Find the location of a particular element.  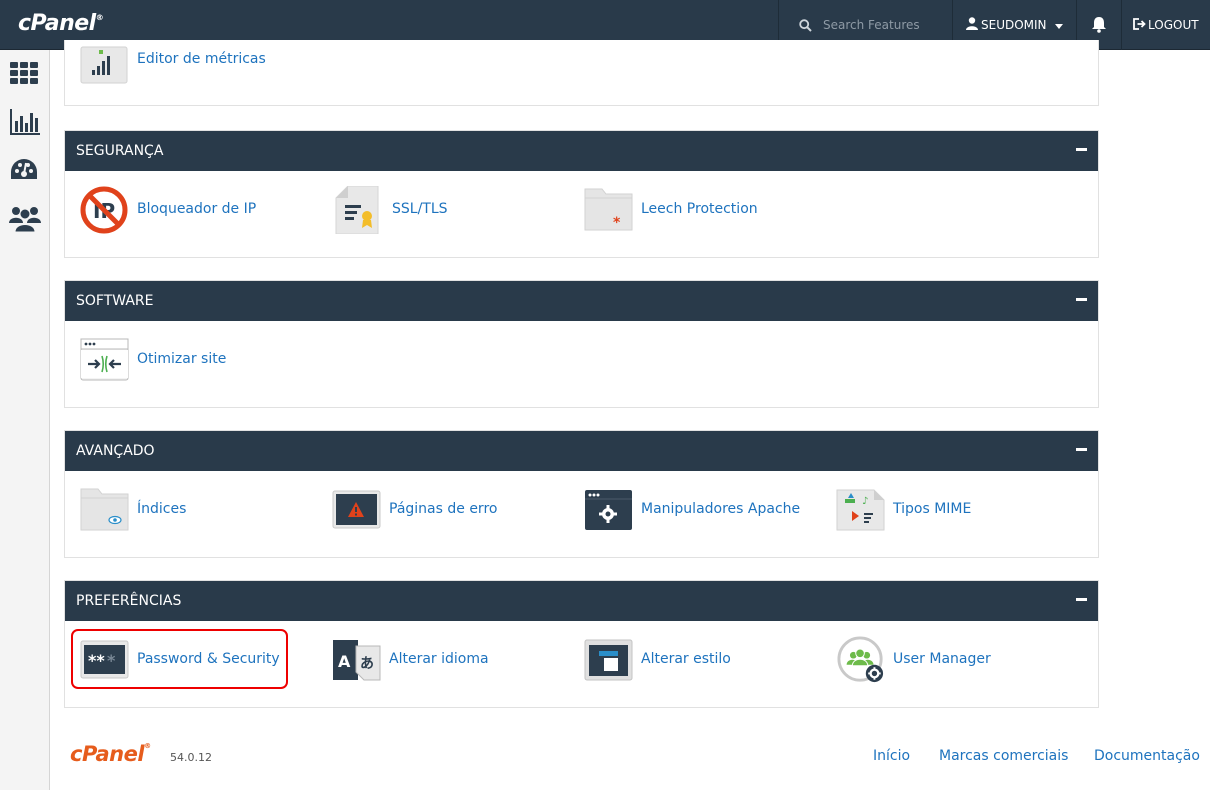

item-label: Páginas de erro is located at coordinates (443, 509).